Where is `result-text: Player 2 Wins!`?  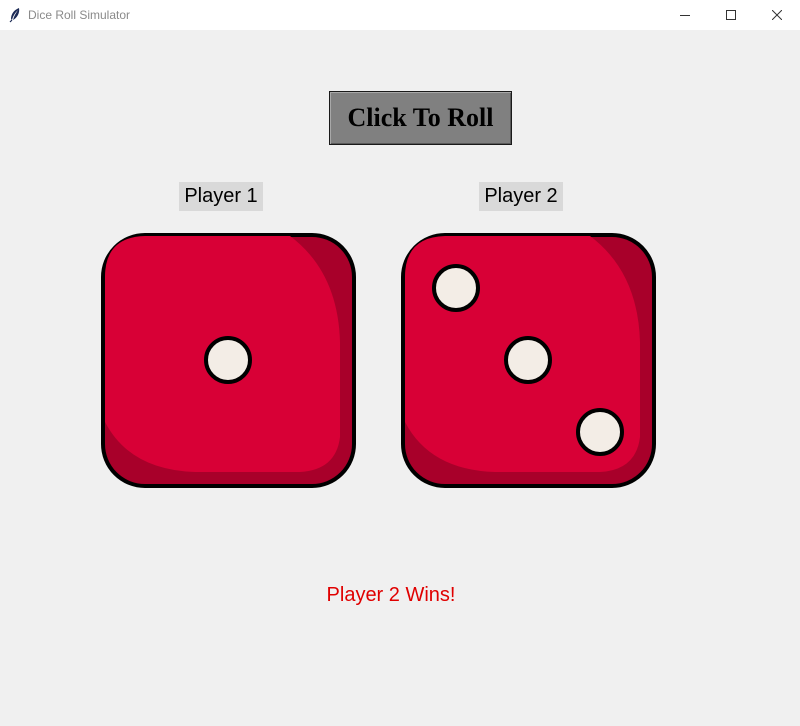
result-text: Player 2 Wins! is located at coordinates (391, 595).